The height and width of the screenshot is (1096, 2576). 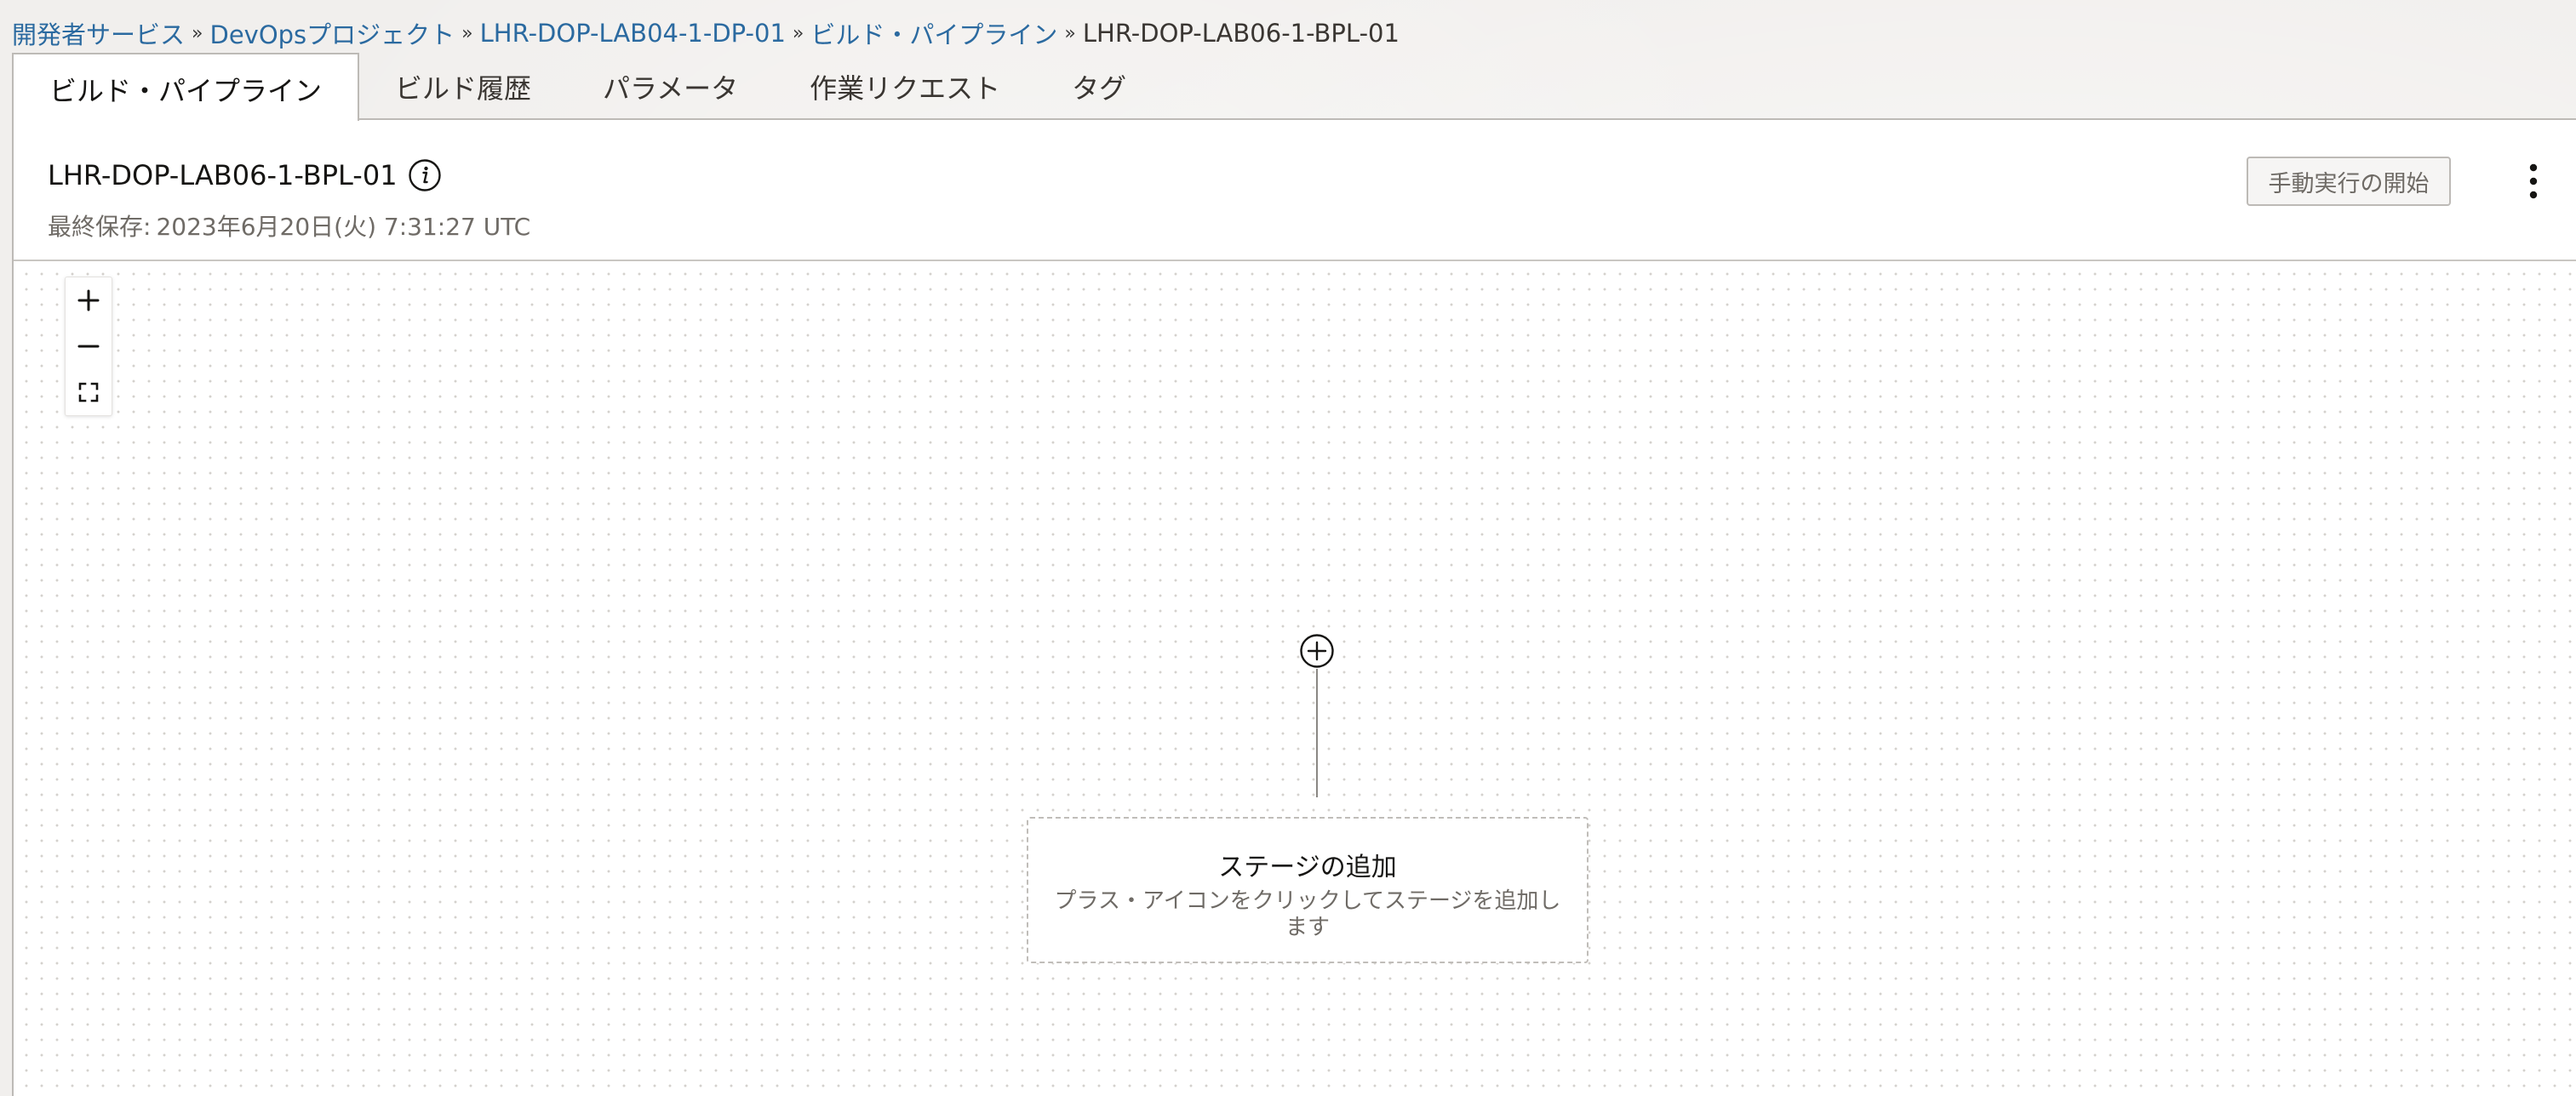 I want to click on pipeline-title-row: LHR-DOP-LAB06-1-BPL-01, so click(x=245, y=175).